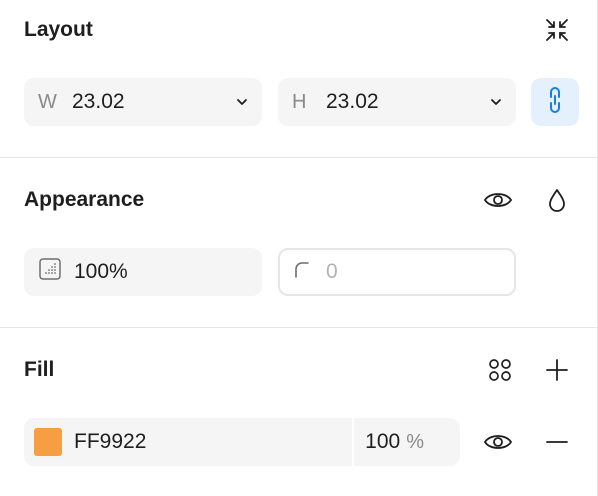 Image resolution: width=598 pixels, height=496 pixels. What do you see at coordinates (557, 442) in the screenshot?
I see `minus-icon` at bounding box center [557, 442].